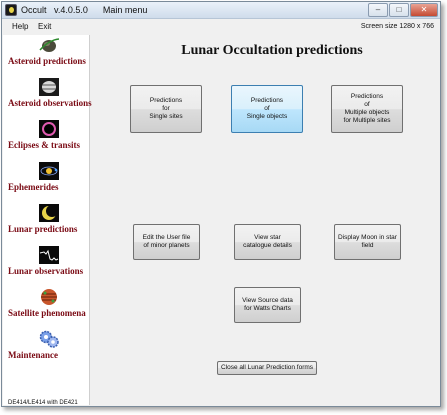  Describe the element at coordinates (221, 26) in the screenshot. I see `menu-bar: Help Exit Screen size 1280 x 766` at that location.